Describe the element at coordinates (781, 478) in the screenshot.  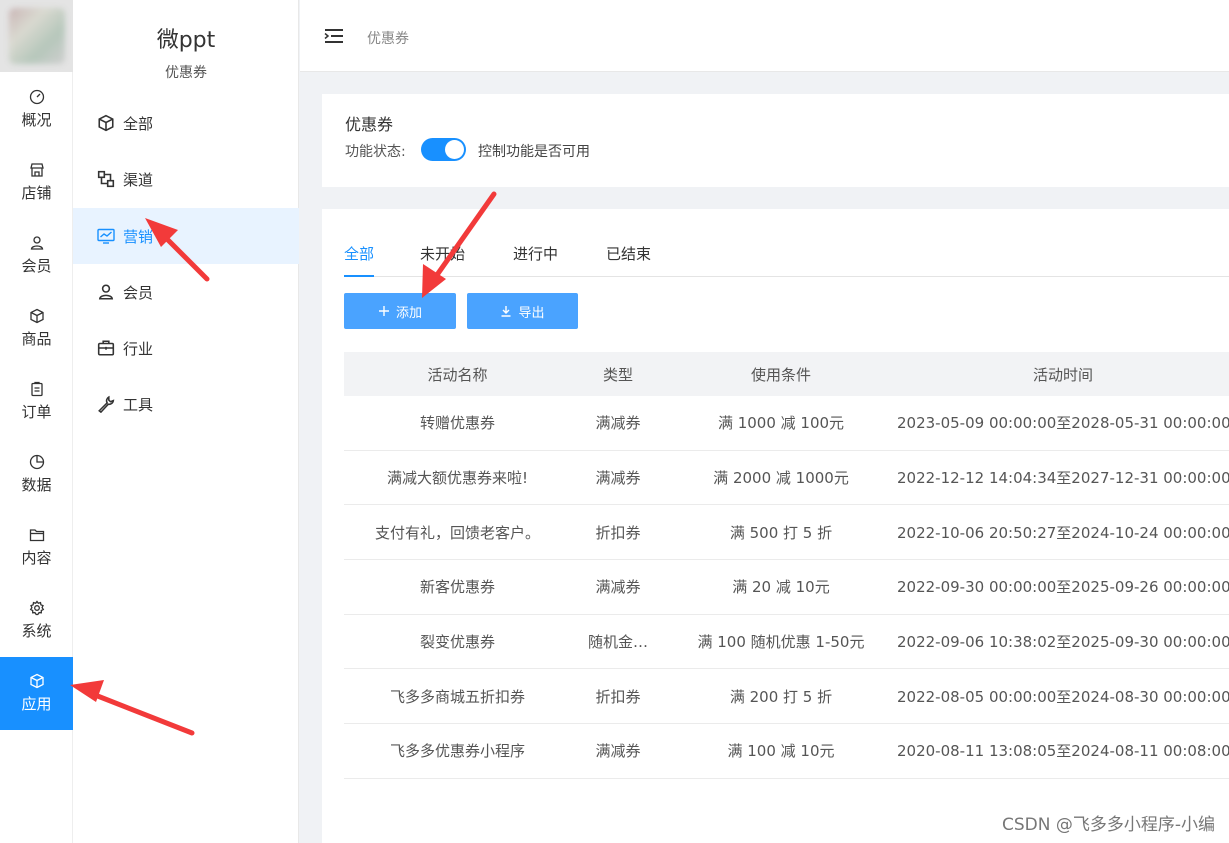
I see `cell-condition: 满 2000 减 1000元` at that location.